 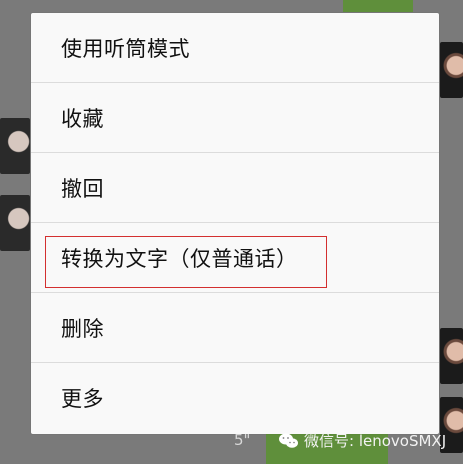 I want to click on menu-item-label: 使用听筒模式, so click(x=125, y=48).